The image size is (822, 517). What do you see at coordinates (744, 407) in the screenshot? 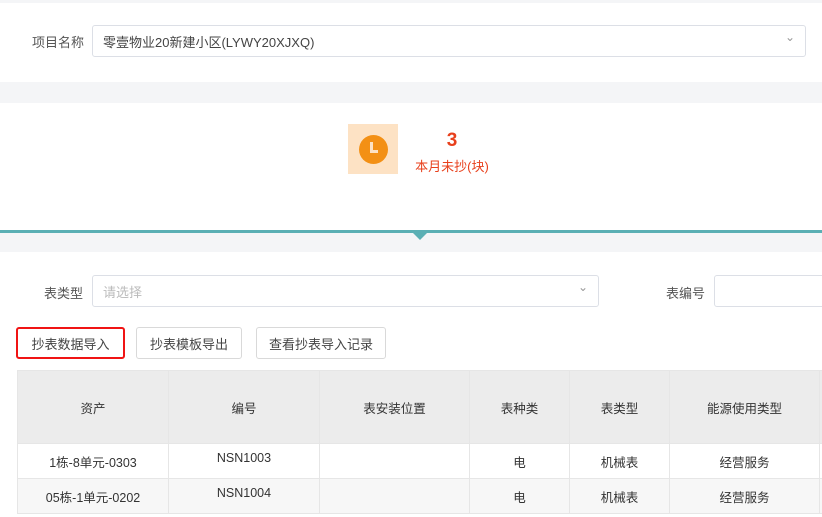
I see `col-energy: 能源使用类型` at bounding box center [744, 407].